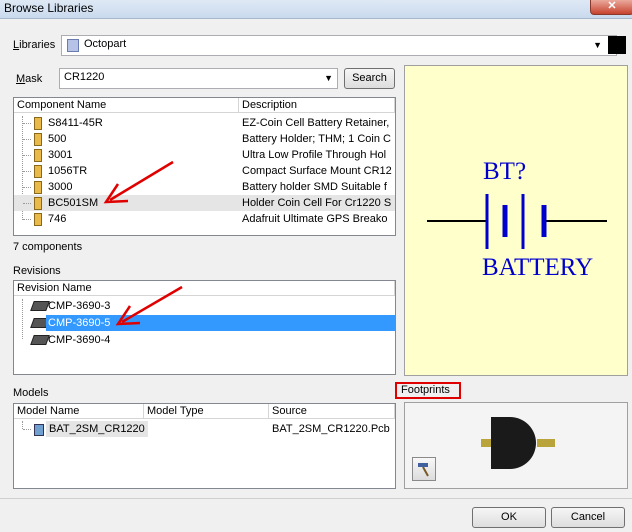  Describe the element at coordinates (57, 219) in the screenshot. I see `component-name: 746` at that location.